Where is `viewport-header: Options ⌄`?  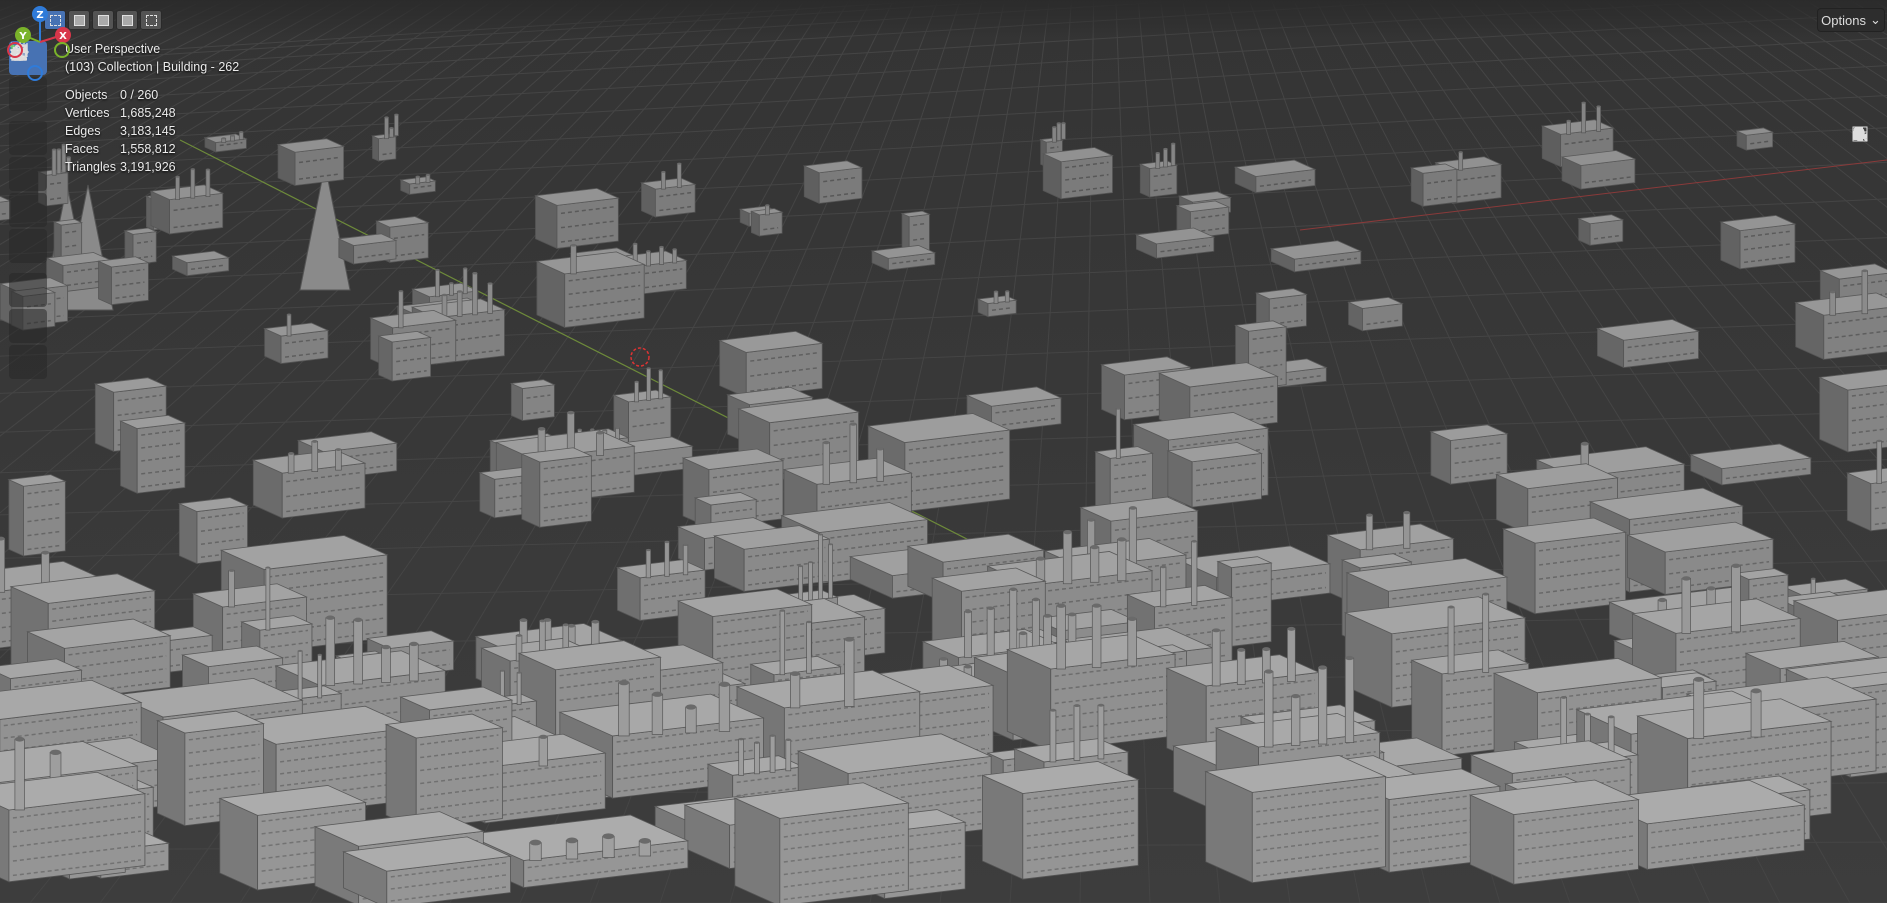 viewport-header: Options ⌄ is located at coordinates (943, 20).